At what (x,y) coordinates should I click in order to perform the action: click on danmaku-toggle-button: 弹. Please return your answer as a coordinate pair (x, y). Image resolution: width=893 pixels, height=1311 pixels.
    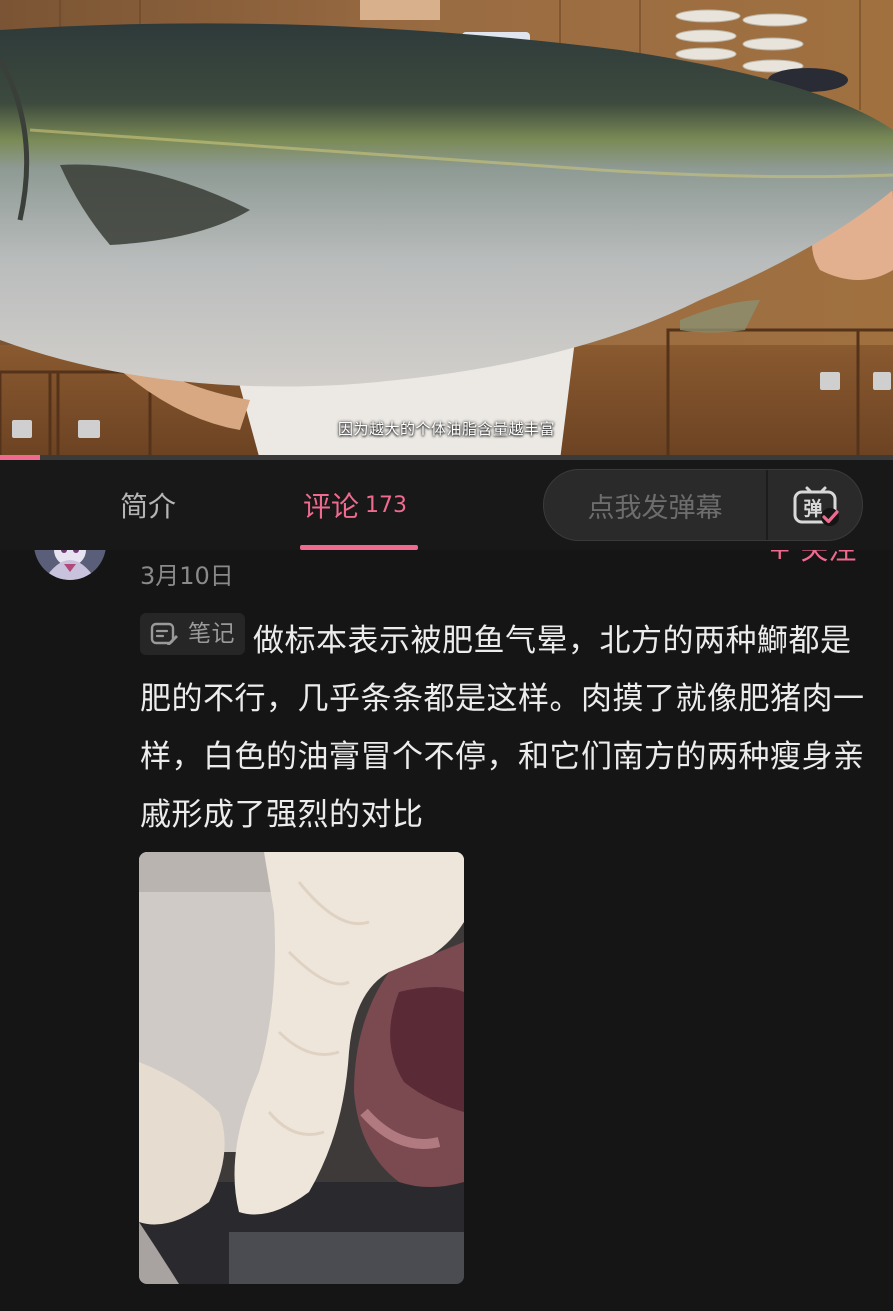
    Looking at the image, I should click on (815, 505).